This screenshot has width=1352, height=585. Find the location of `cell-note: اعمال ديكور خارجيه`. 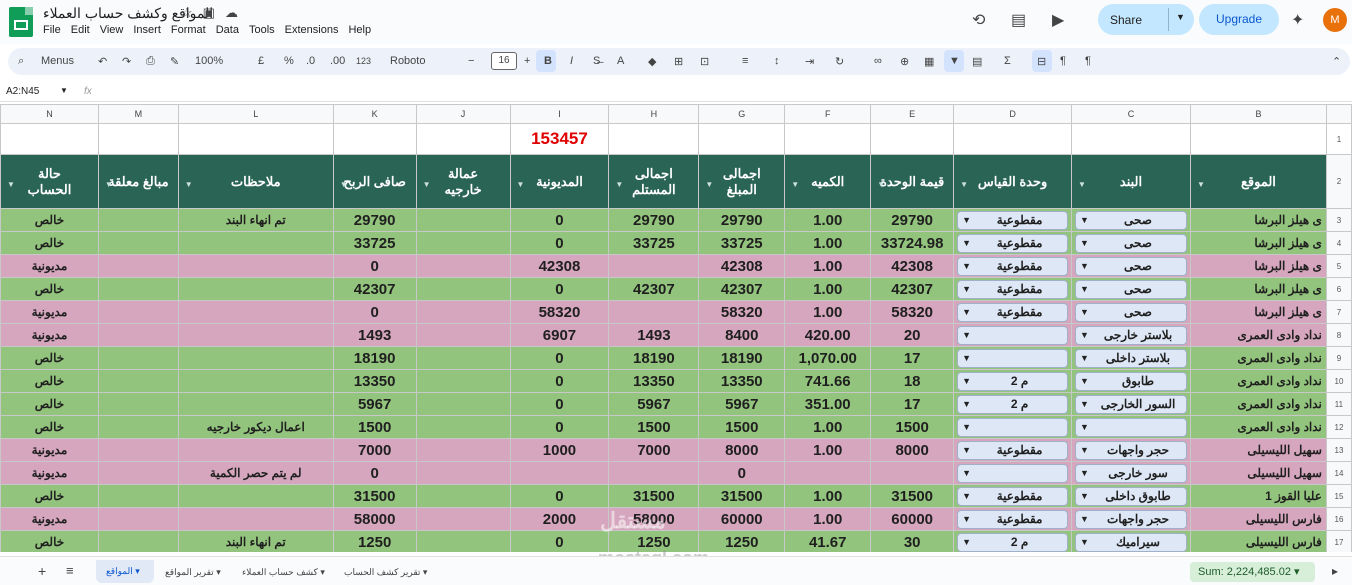

cell-note: اعمال ديكور خارجيه is located at coordinates (255, 427).